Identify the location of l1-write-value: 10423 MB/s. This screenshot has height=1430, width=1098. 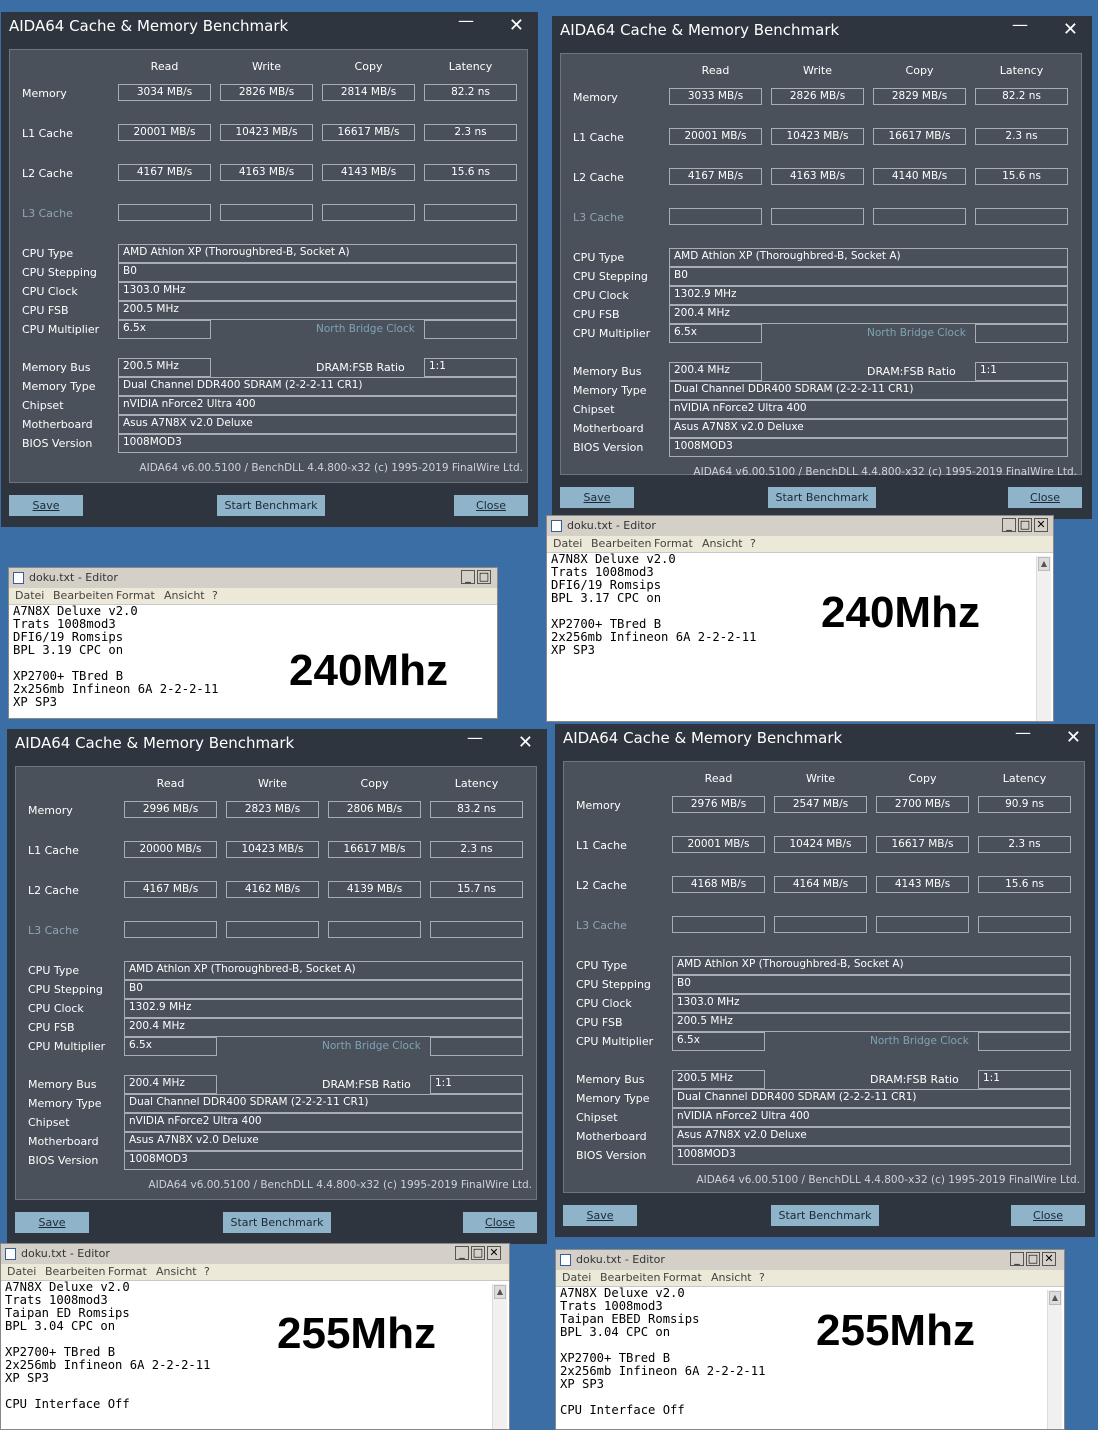
(272, 849).